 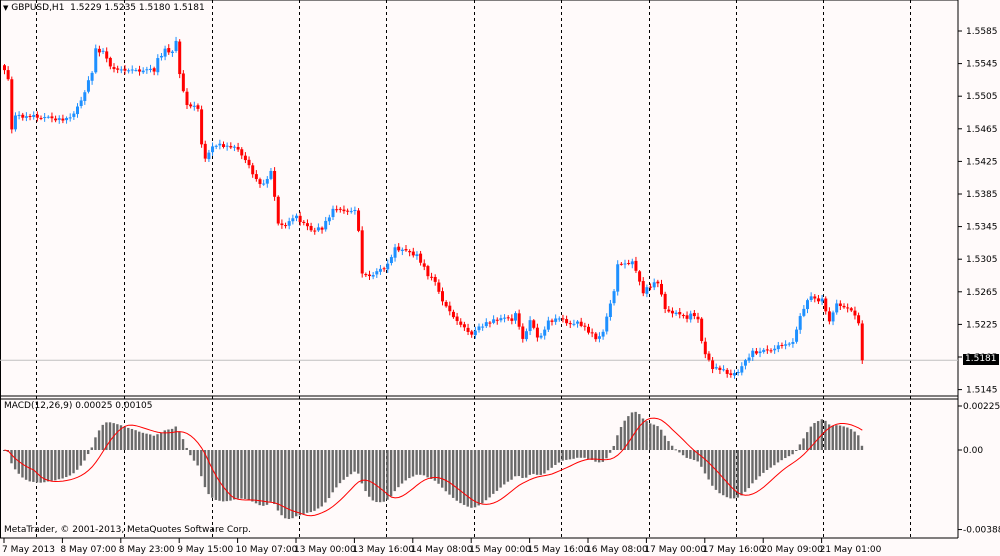 What do you see at coordinates (617, 550) in the screenshot?
I see `time-axis-label: 16 May 08:00` at bounding box center [617, 550].